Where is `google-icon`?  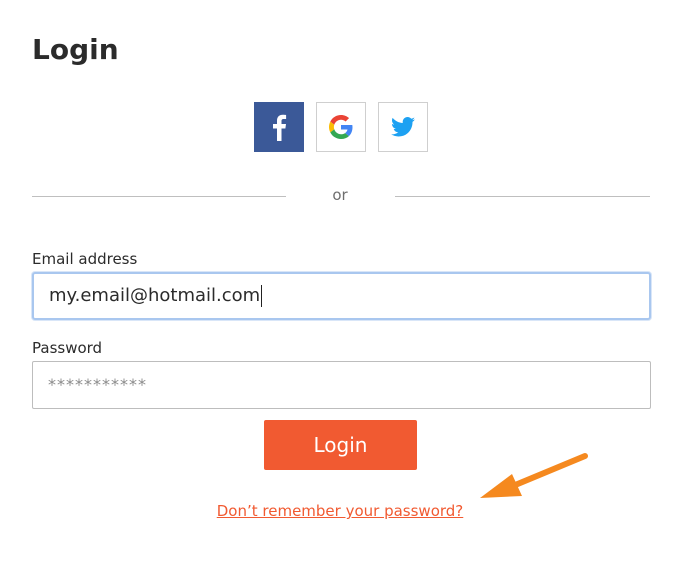
google-icon is located at coordinates (341, 127).